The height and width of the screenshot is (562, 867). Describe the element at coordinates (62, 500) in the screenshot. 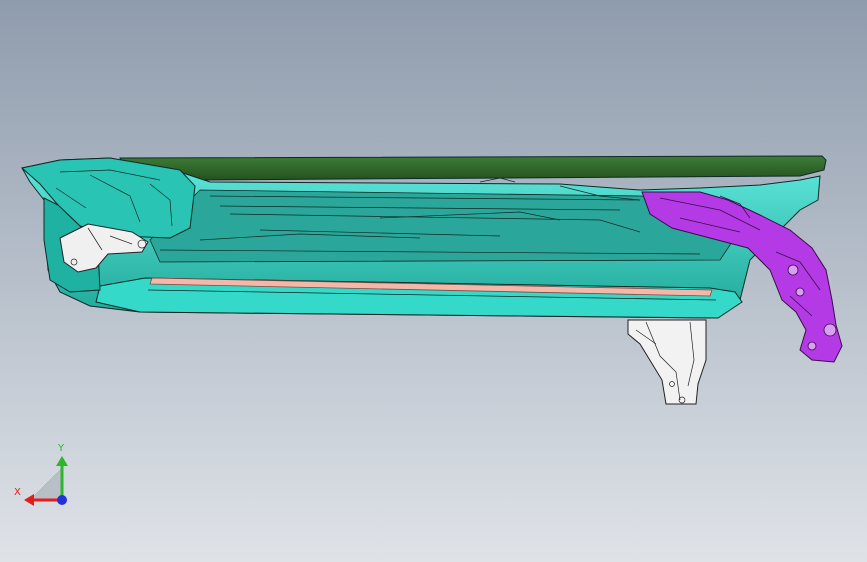

I see `z-axis-dot` at that location.